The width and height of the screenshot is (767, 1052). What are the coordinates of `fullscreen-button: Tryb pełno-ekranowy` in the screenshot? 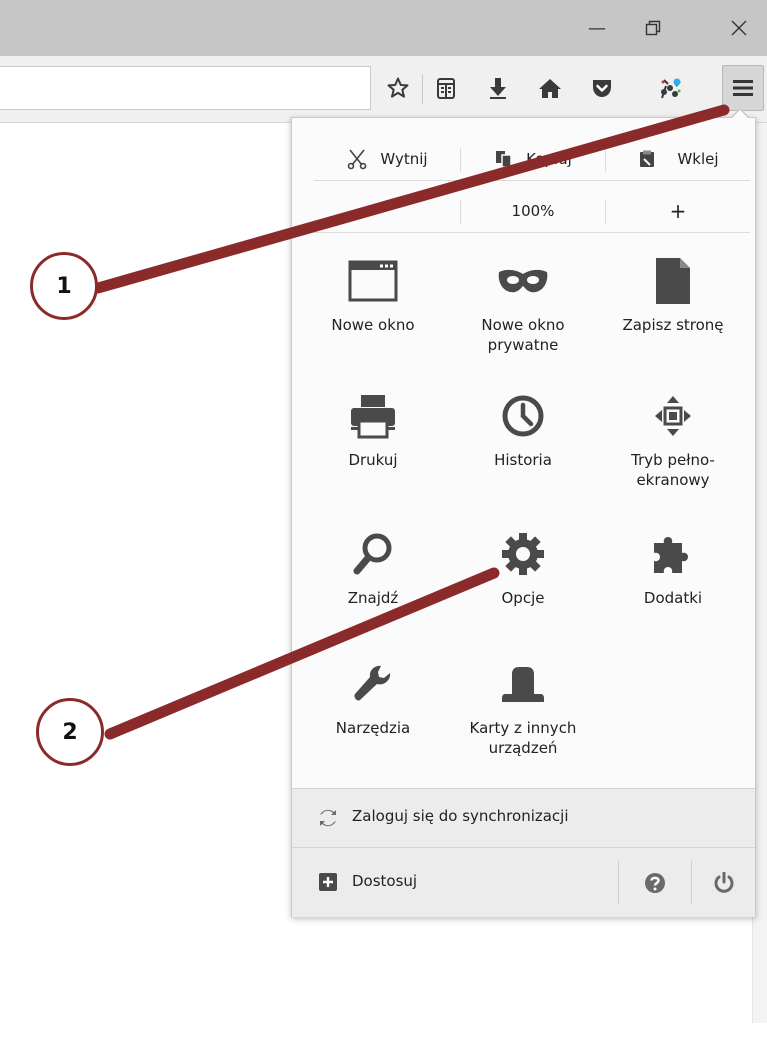 It's located at (673, 439).